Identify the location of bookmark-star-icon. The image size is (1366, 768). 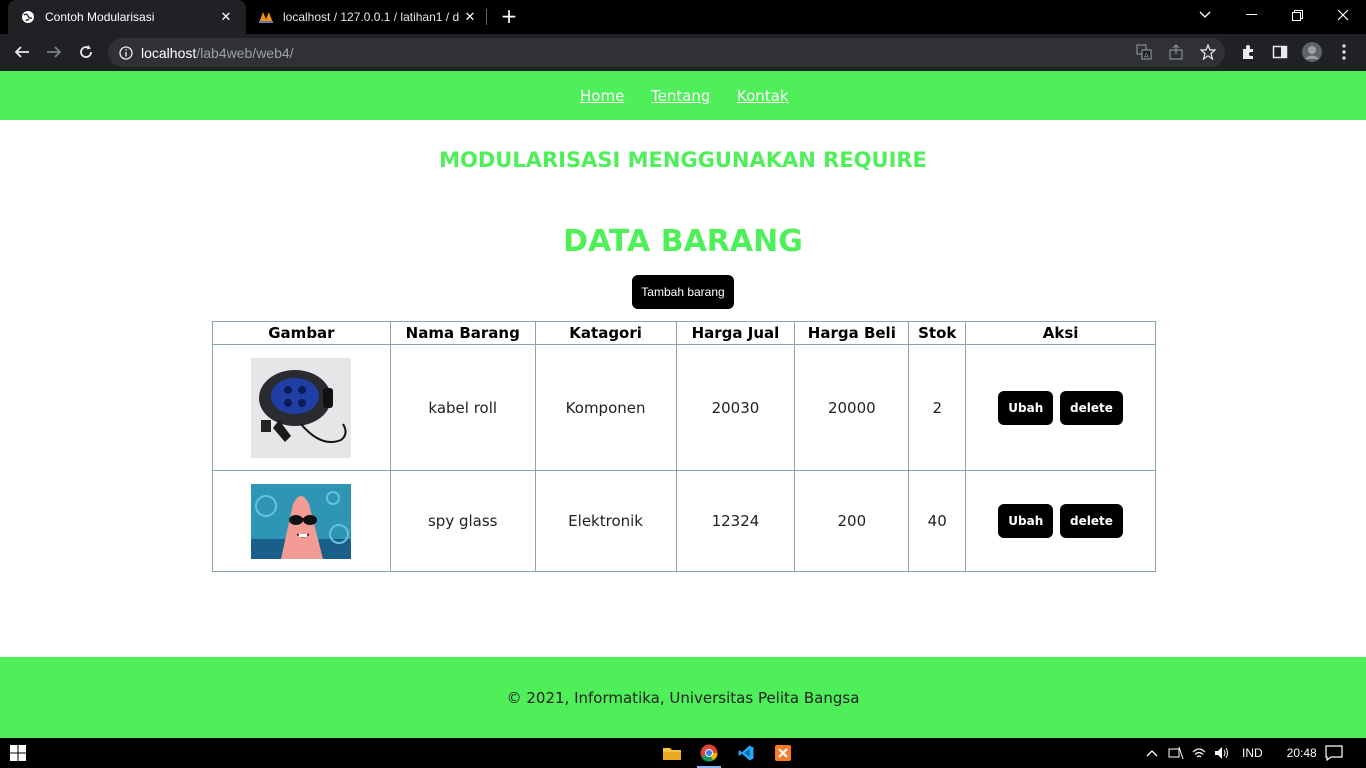
(1208, 52).